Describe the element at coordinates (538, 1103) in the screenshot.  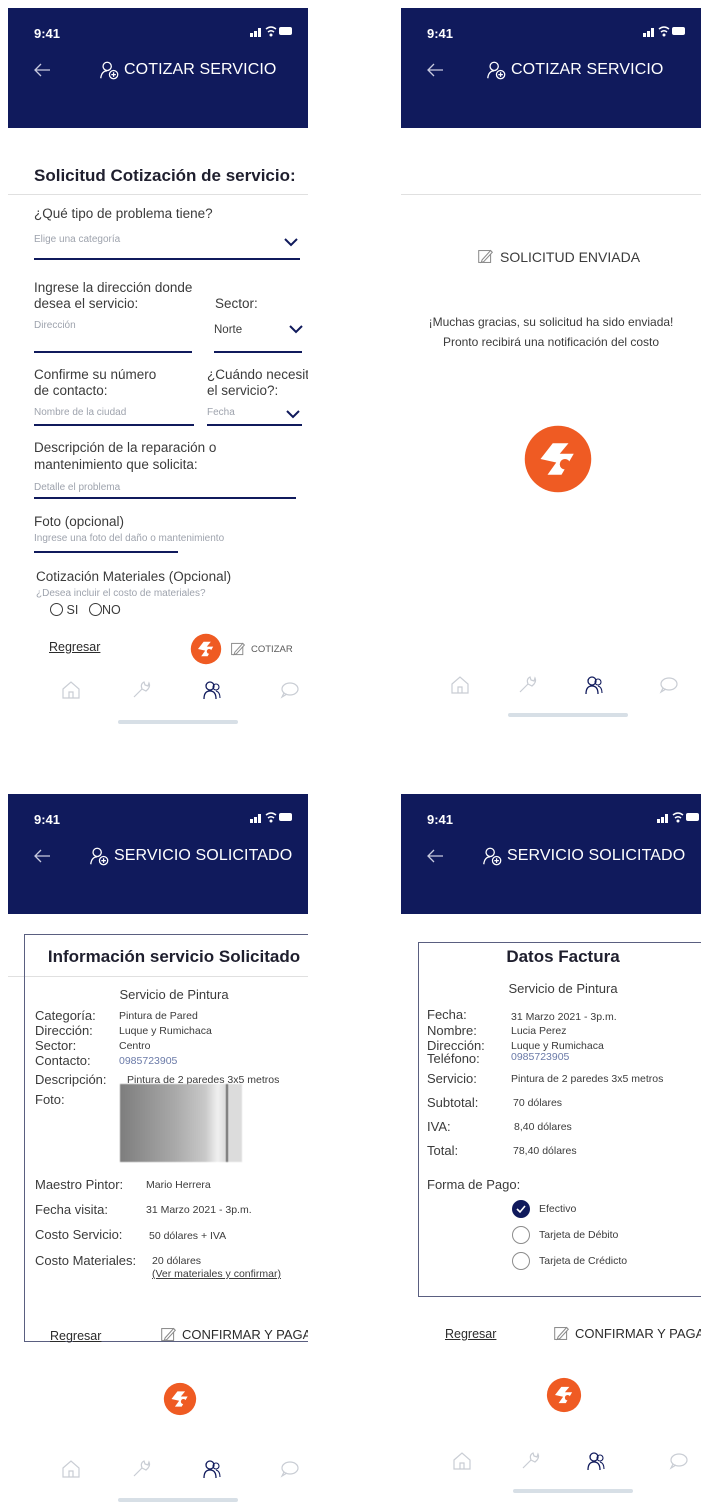
I see `row-value: 70 dólares` at that location.